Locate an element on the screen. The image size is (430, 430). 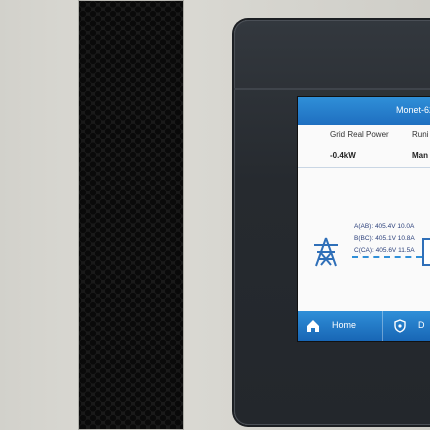
phase-a-reading: A(AB): 405.4V 10.0A is located at coordinates (384, 226).